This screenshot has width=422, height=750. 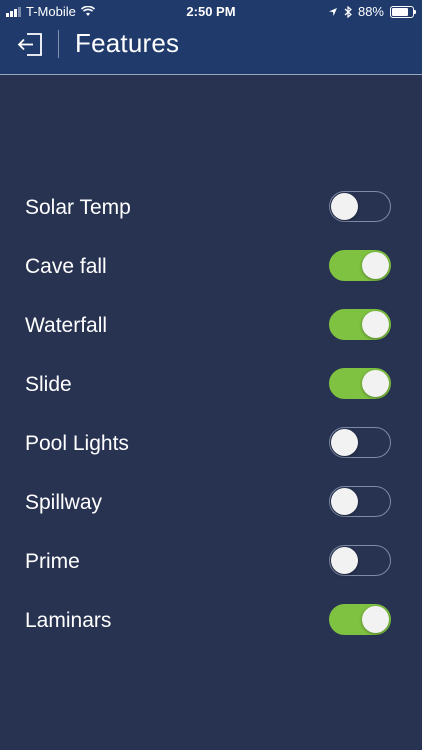 I want to click on feature-row: Laminars, so click(x=211, y=619).